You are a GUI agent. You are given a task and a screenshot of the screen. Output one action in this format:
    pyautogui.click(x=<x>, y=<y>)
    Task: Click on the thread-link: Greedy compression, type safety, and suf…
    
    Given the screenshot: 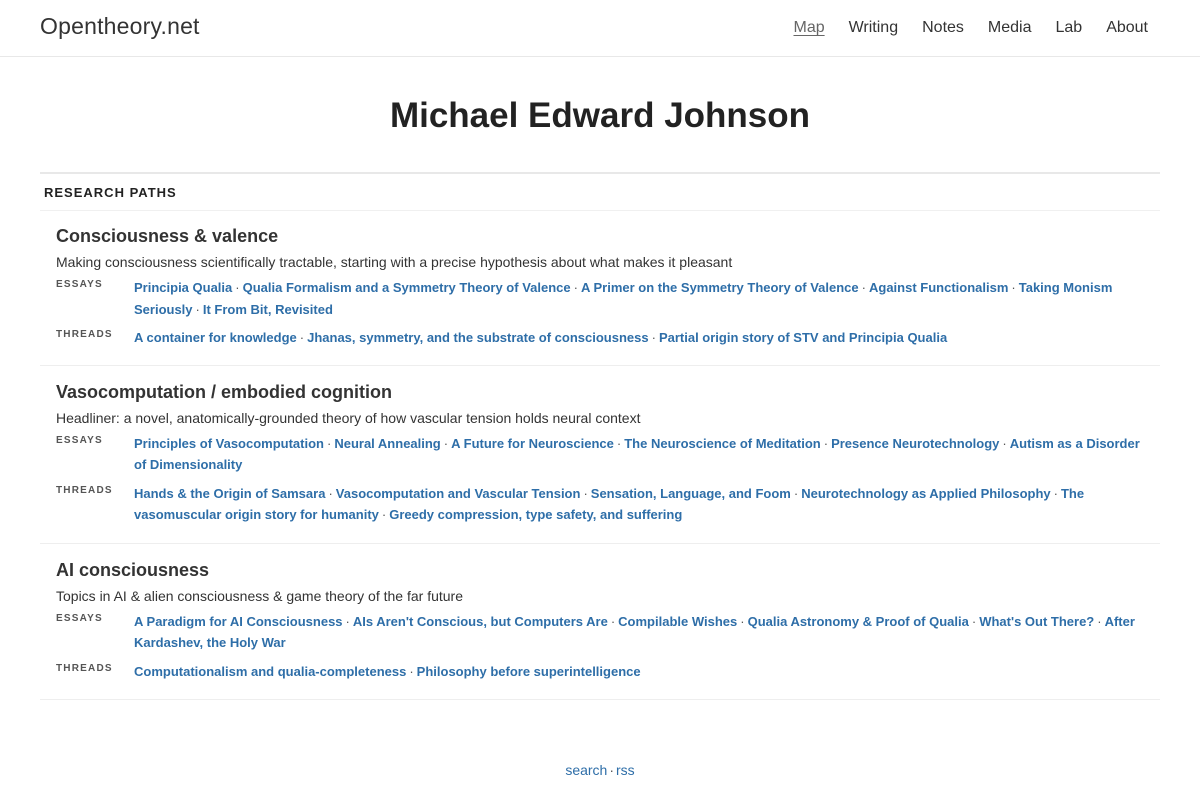 What is the action you would take?
    pyautogui.click(x=535, y=514)
    